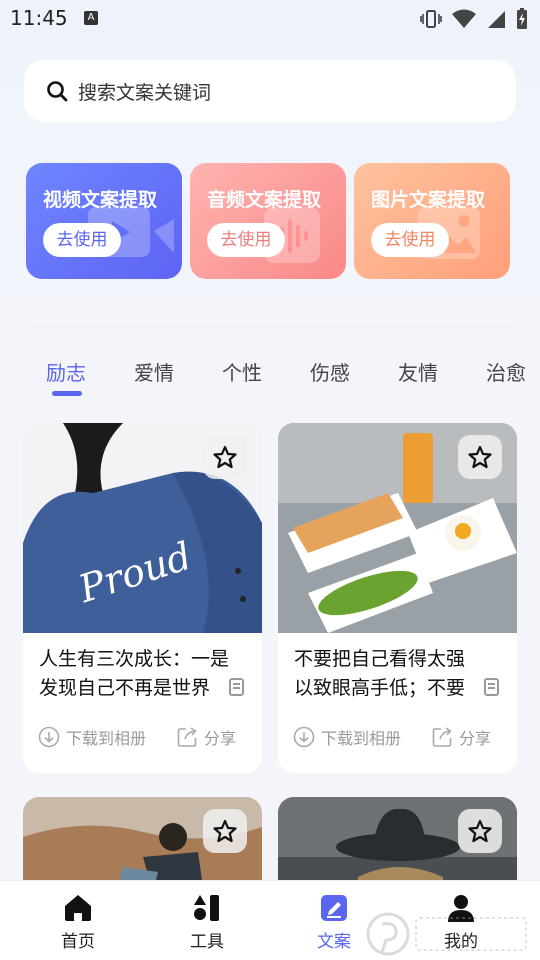 The image size is (540, 960). I want to click on tab-aiqing: 爱情, so click(154, 371).